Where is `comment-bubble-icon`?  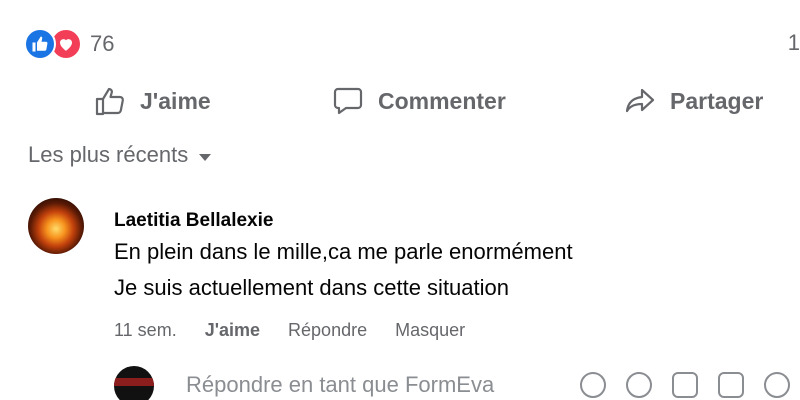
comment-bubble-icon is located at coordinates (348, 101).